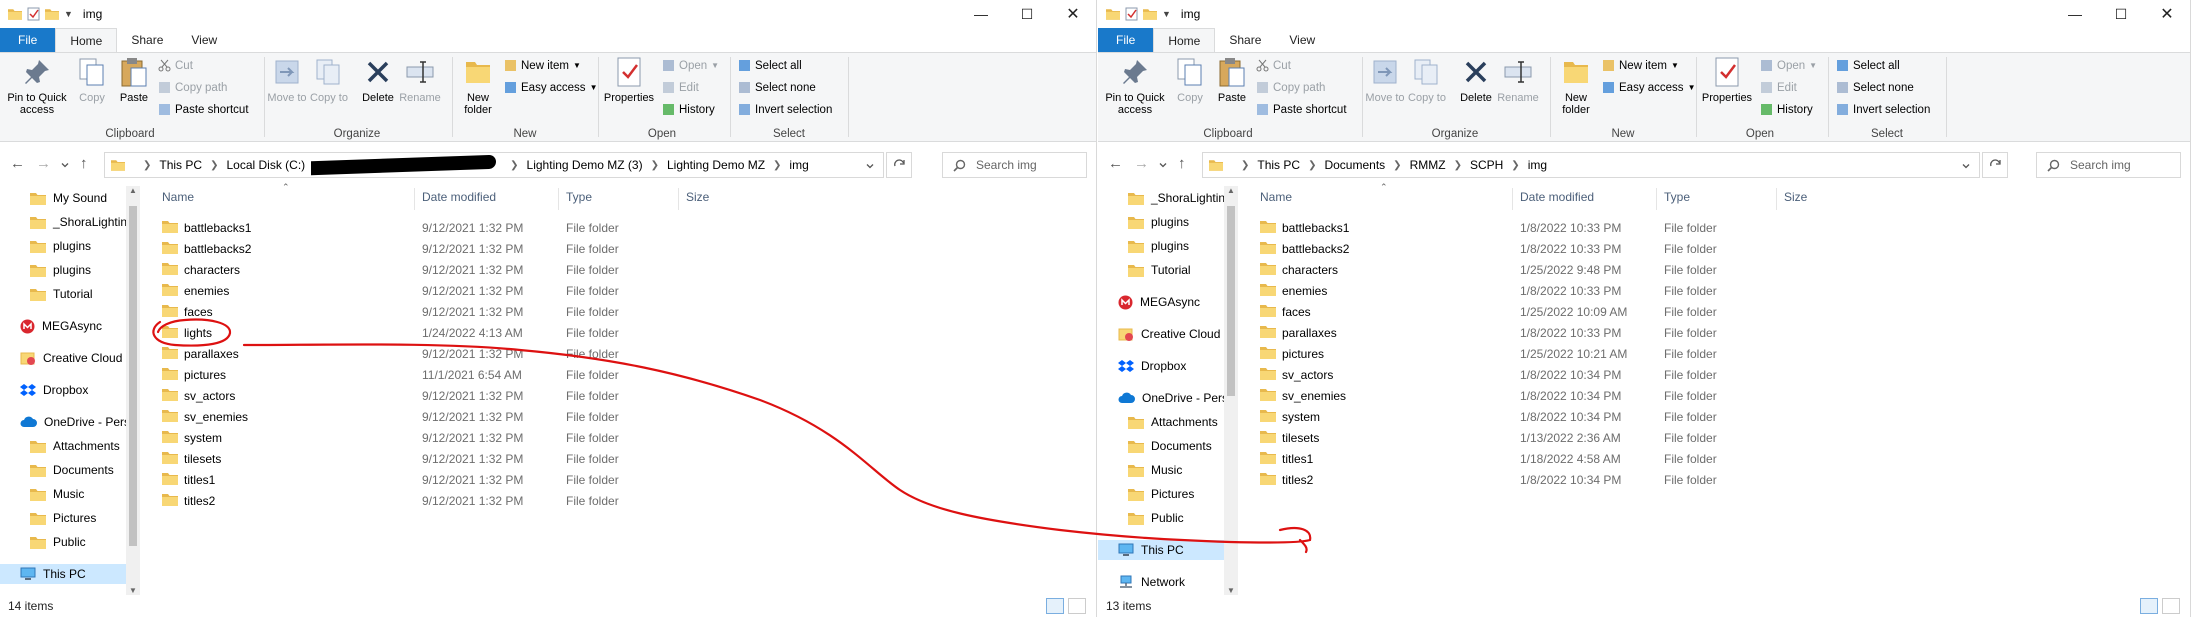  I want to click on file-row: faces 9/12/2021 1:32 PM File folder, so click(615, 311).